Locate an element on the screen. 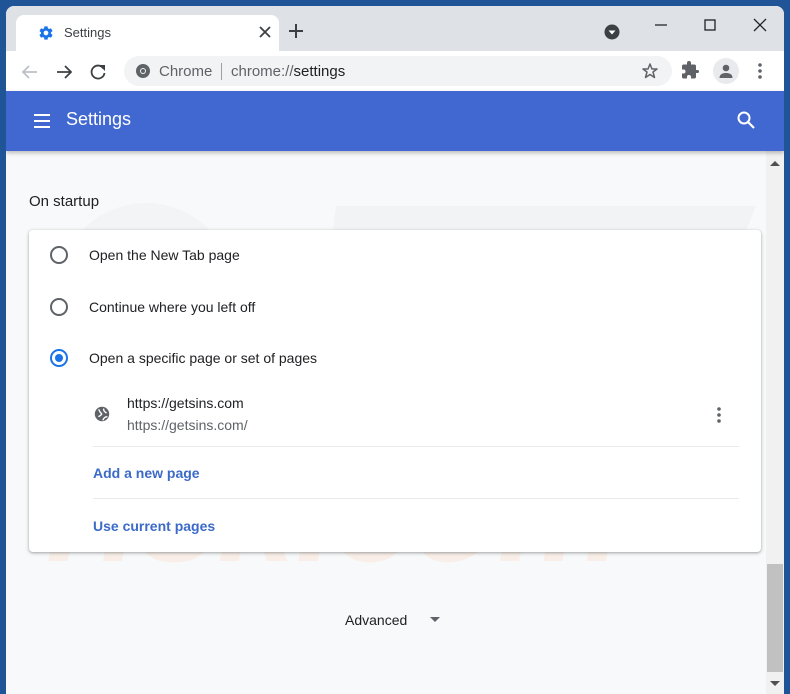  bookmark-star-icon is located at coordinates (650, 71).